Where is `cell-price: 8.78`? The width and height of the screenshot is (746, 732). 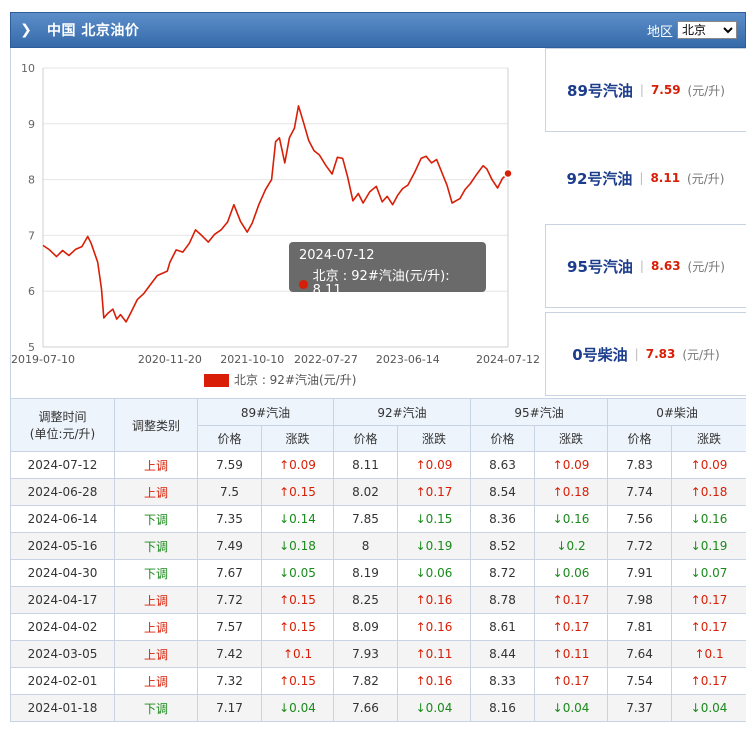
cell-price: 8.78 is located at coordinates (503, 600).